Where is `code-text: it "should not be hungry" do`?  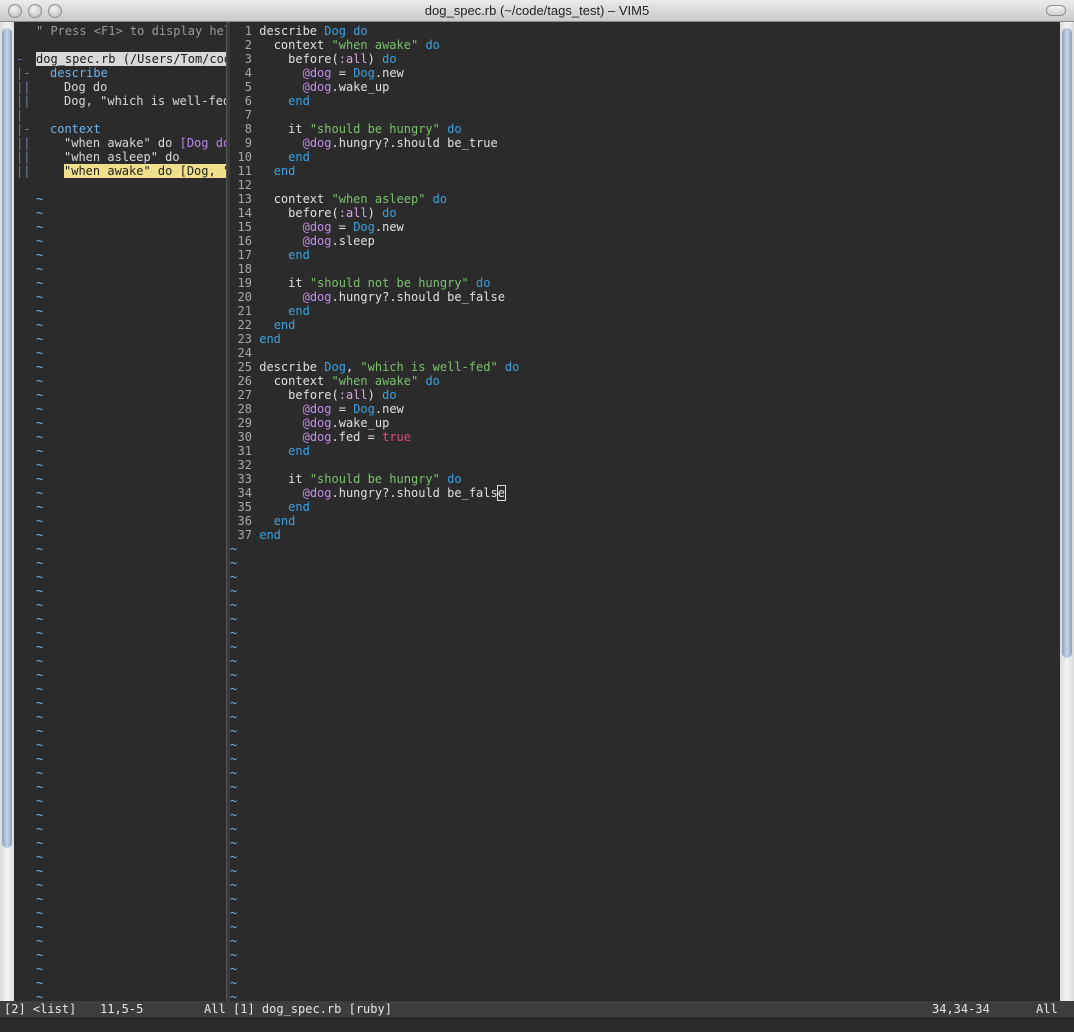
code-text: it "should not be hungry" do is located at coordinates (389, 283).